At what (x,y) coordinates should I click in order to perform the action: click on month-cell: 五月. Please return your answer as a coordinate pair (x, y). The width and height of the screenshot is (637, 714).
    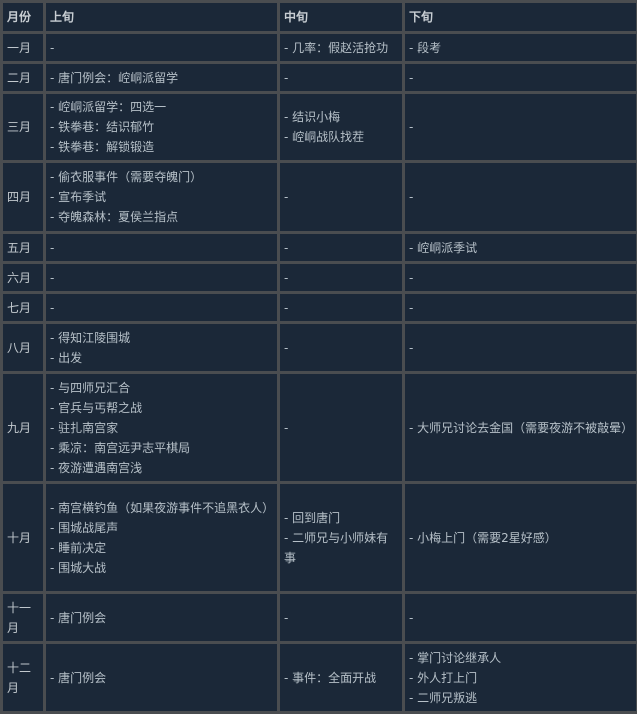
    Looking at the image, I should click on (23, 248).